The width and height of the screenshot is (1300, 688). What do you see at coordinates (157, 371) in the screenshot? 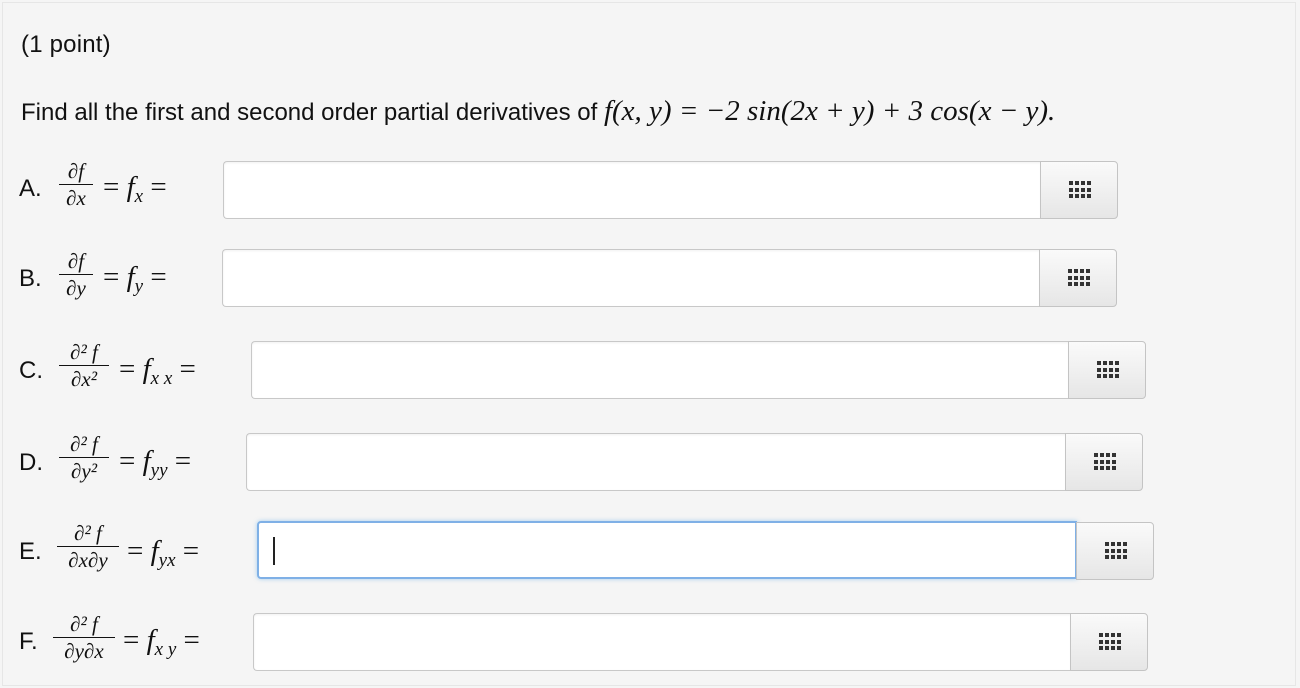
I see `part-c-notation: = fx x =` at bounding box center [157, 371].